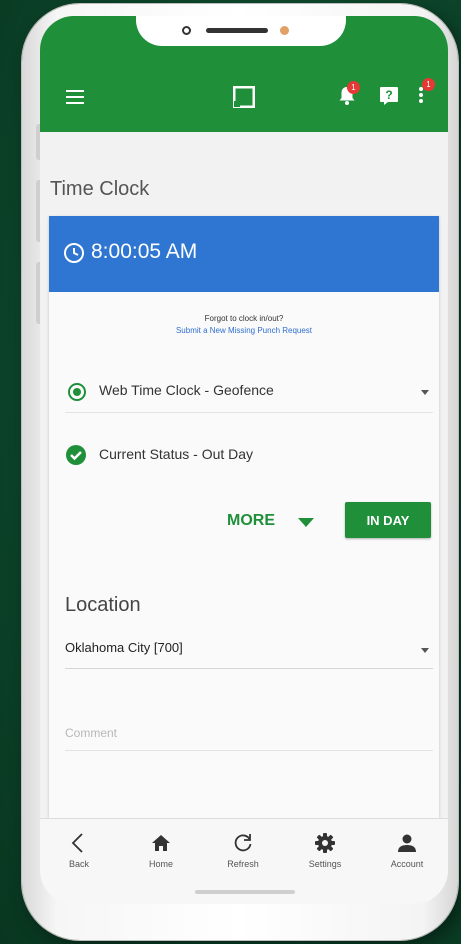 This screenshot has width=461, height=944. What do you see at coordinates (243, 864) in the screenshot?
I see `nav-label: Refresh` at bounding box center [243, 864].